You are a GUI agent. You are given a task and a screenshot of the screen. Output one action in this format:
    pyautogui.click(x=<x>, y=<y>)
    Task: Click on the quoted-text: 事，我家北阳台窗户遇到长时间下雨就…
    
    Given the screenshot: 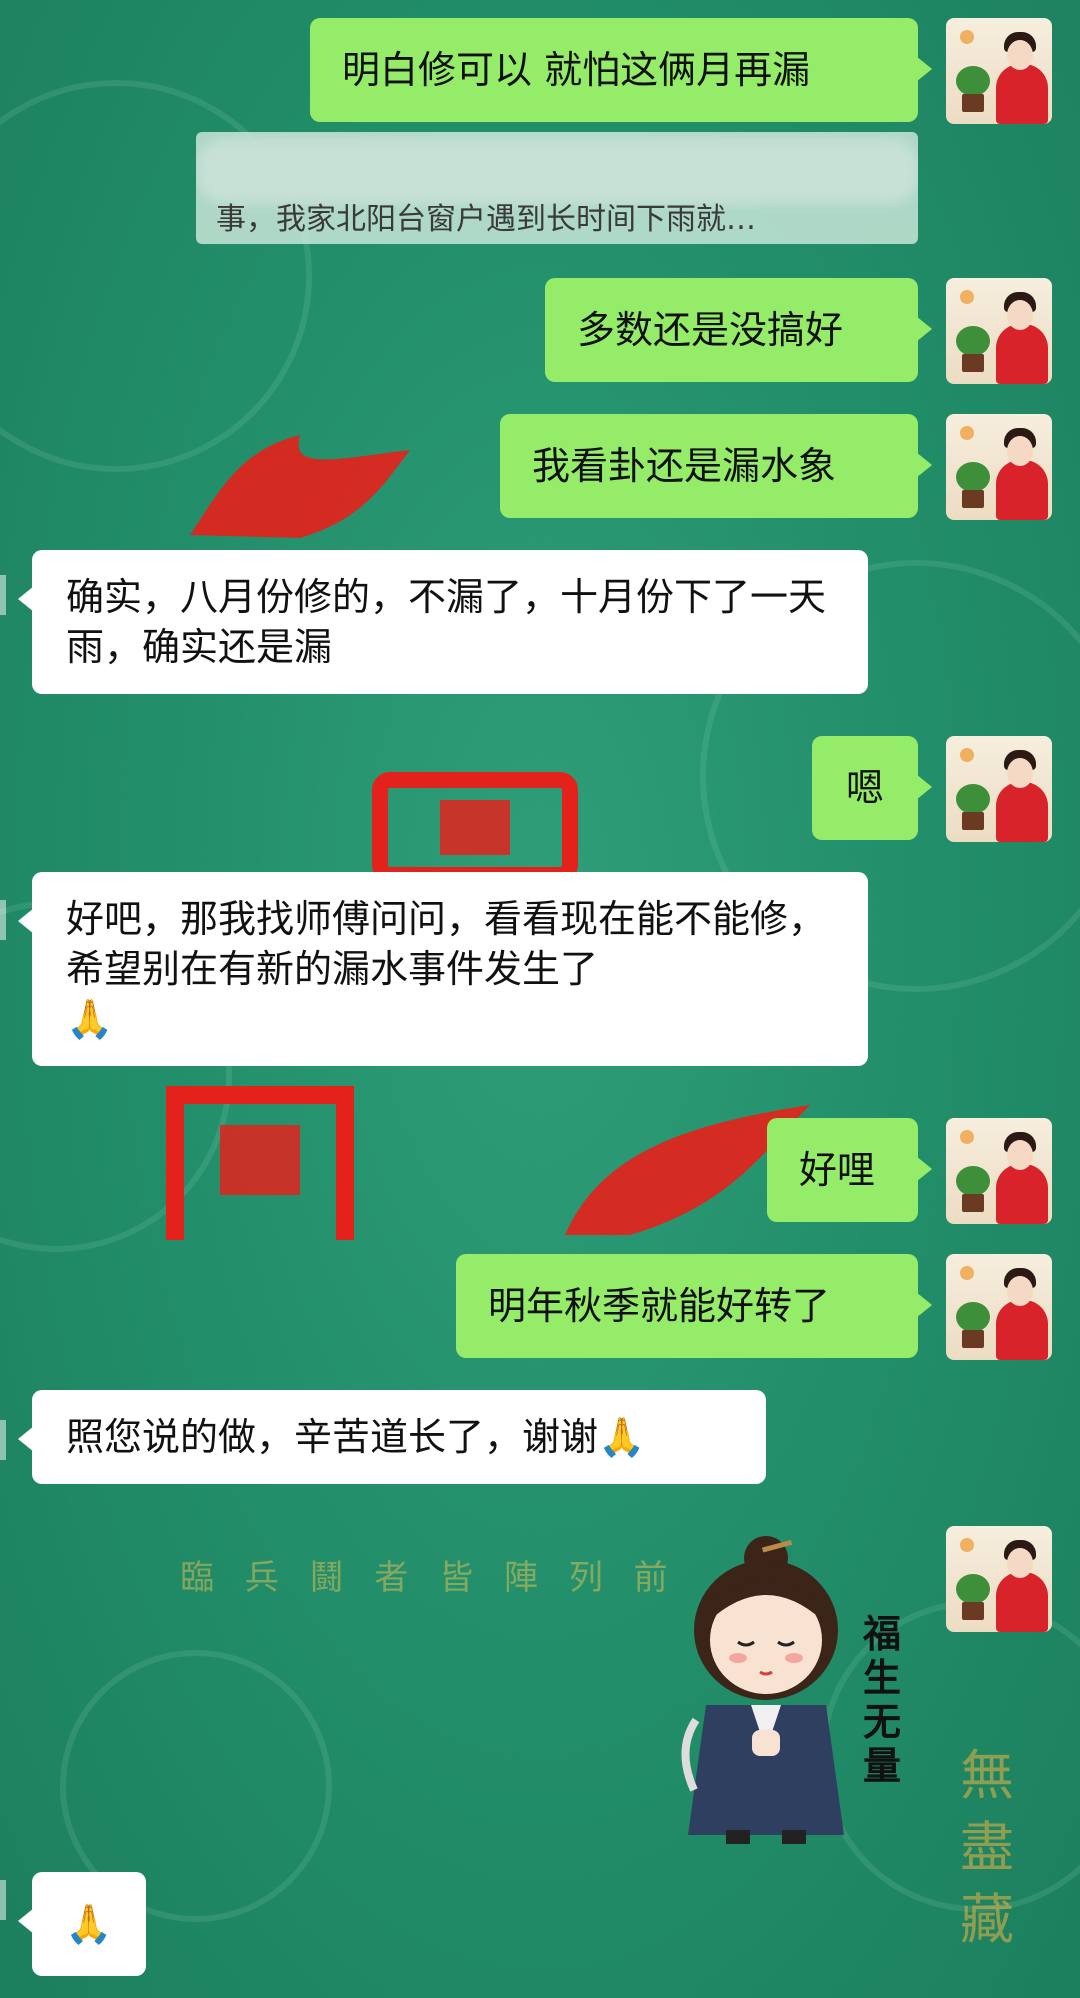 What is the action you would take?
    pyautogui.click(x=486, y=219)
    